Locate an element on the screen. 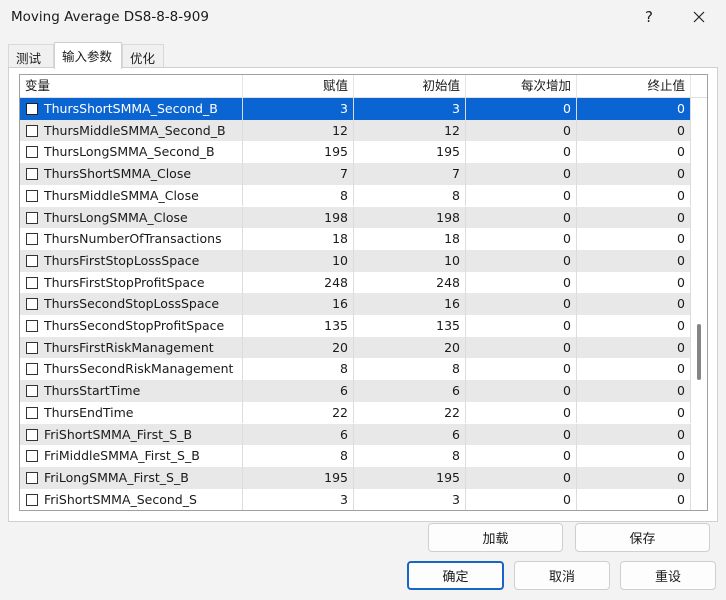  help-button: ? is located at coordinates (649, 17).